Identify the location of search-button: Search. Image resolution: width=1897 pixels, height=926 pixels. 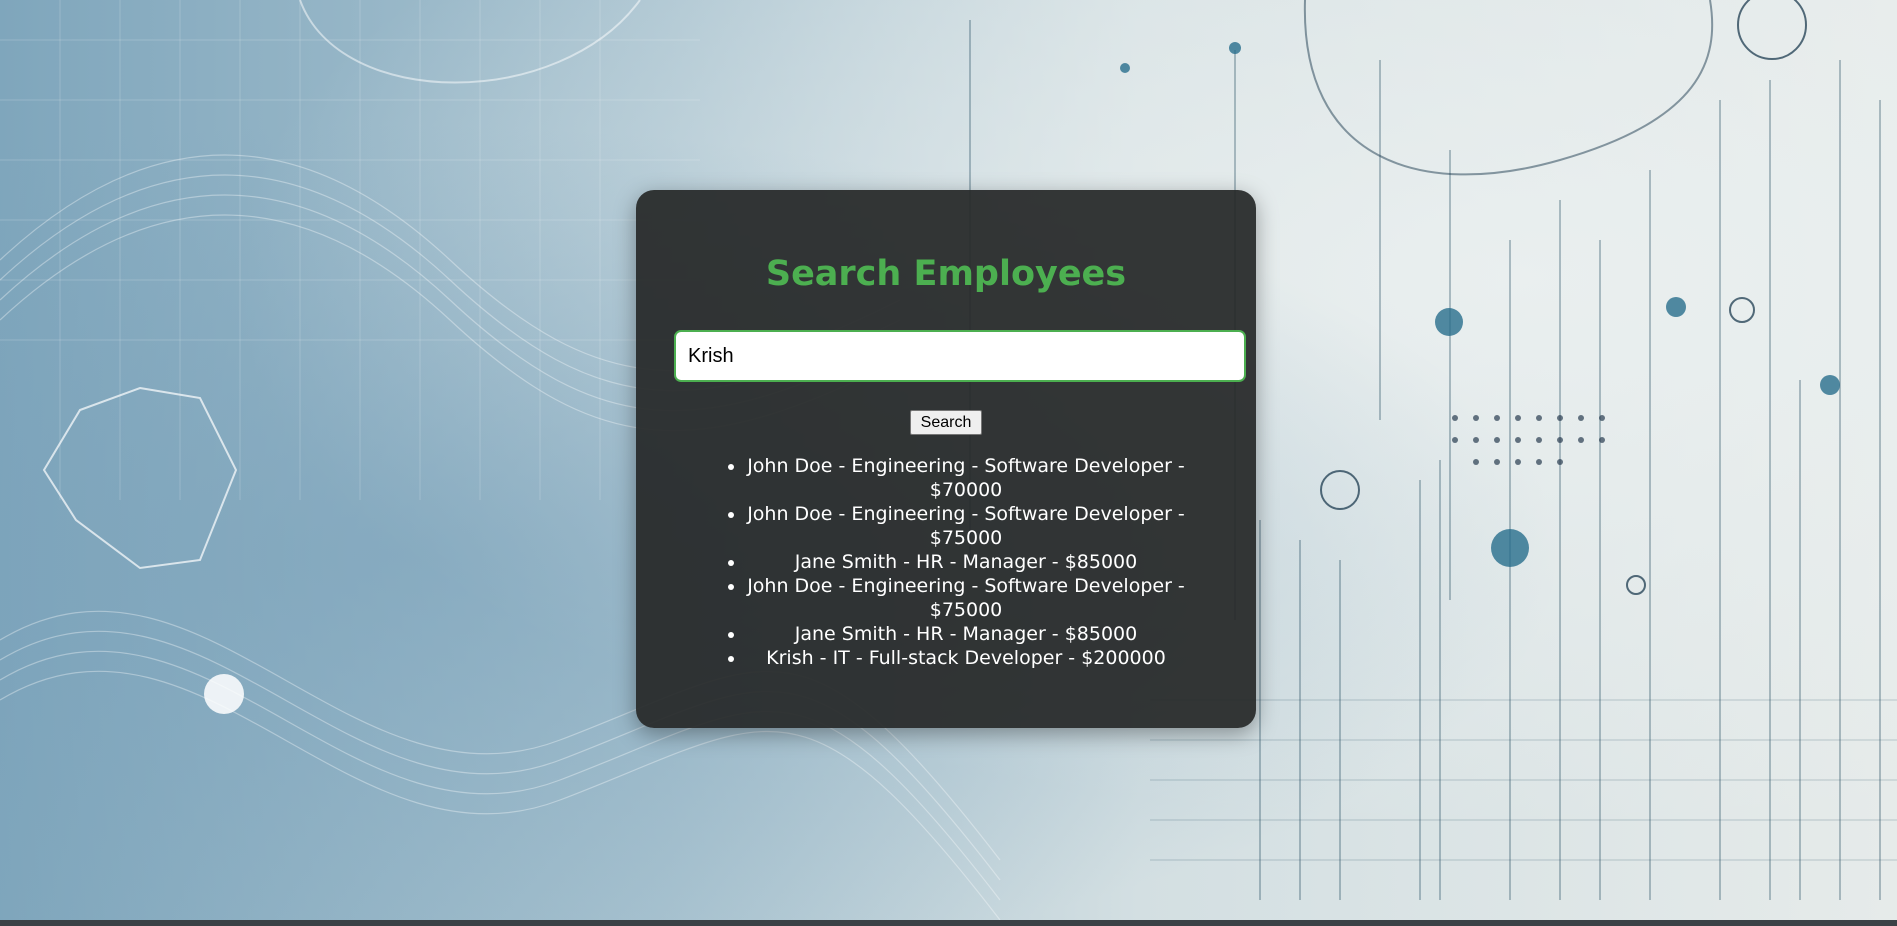
(946, 422).